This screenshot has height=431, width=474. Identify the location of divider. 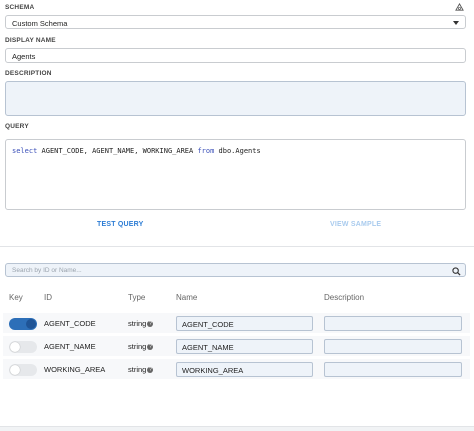
(237, 246).